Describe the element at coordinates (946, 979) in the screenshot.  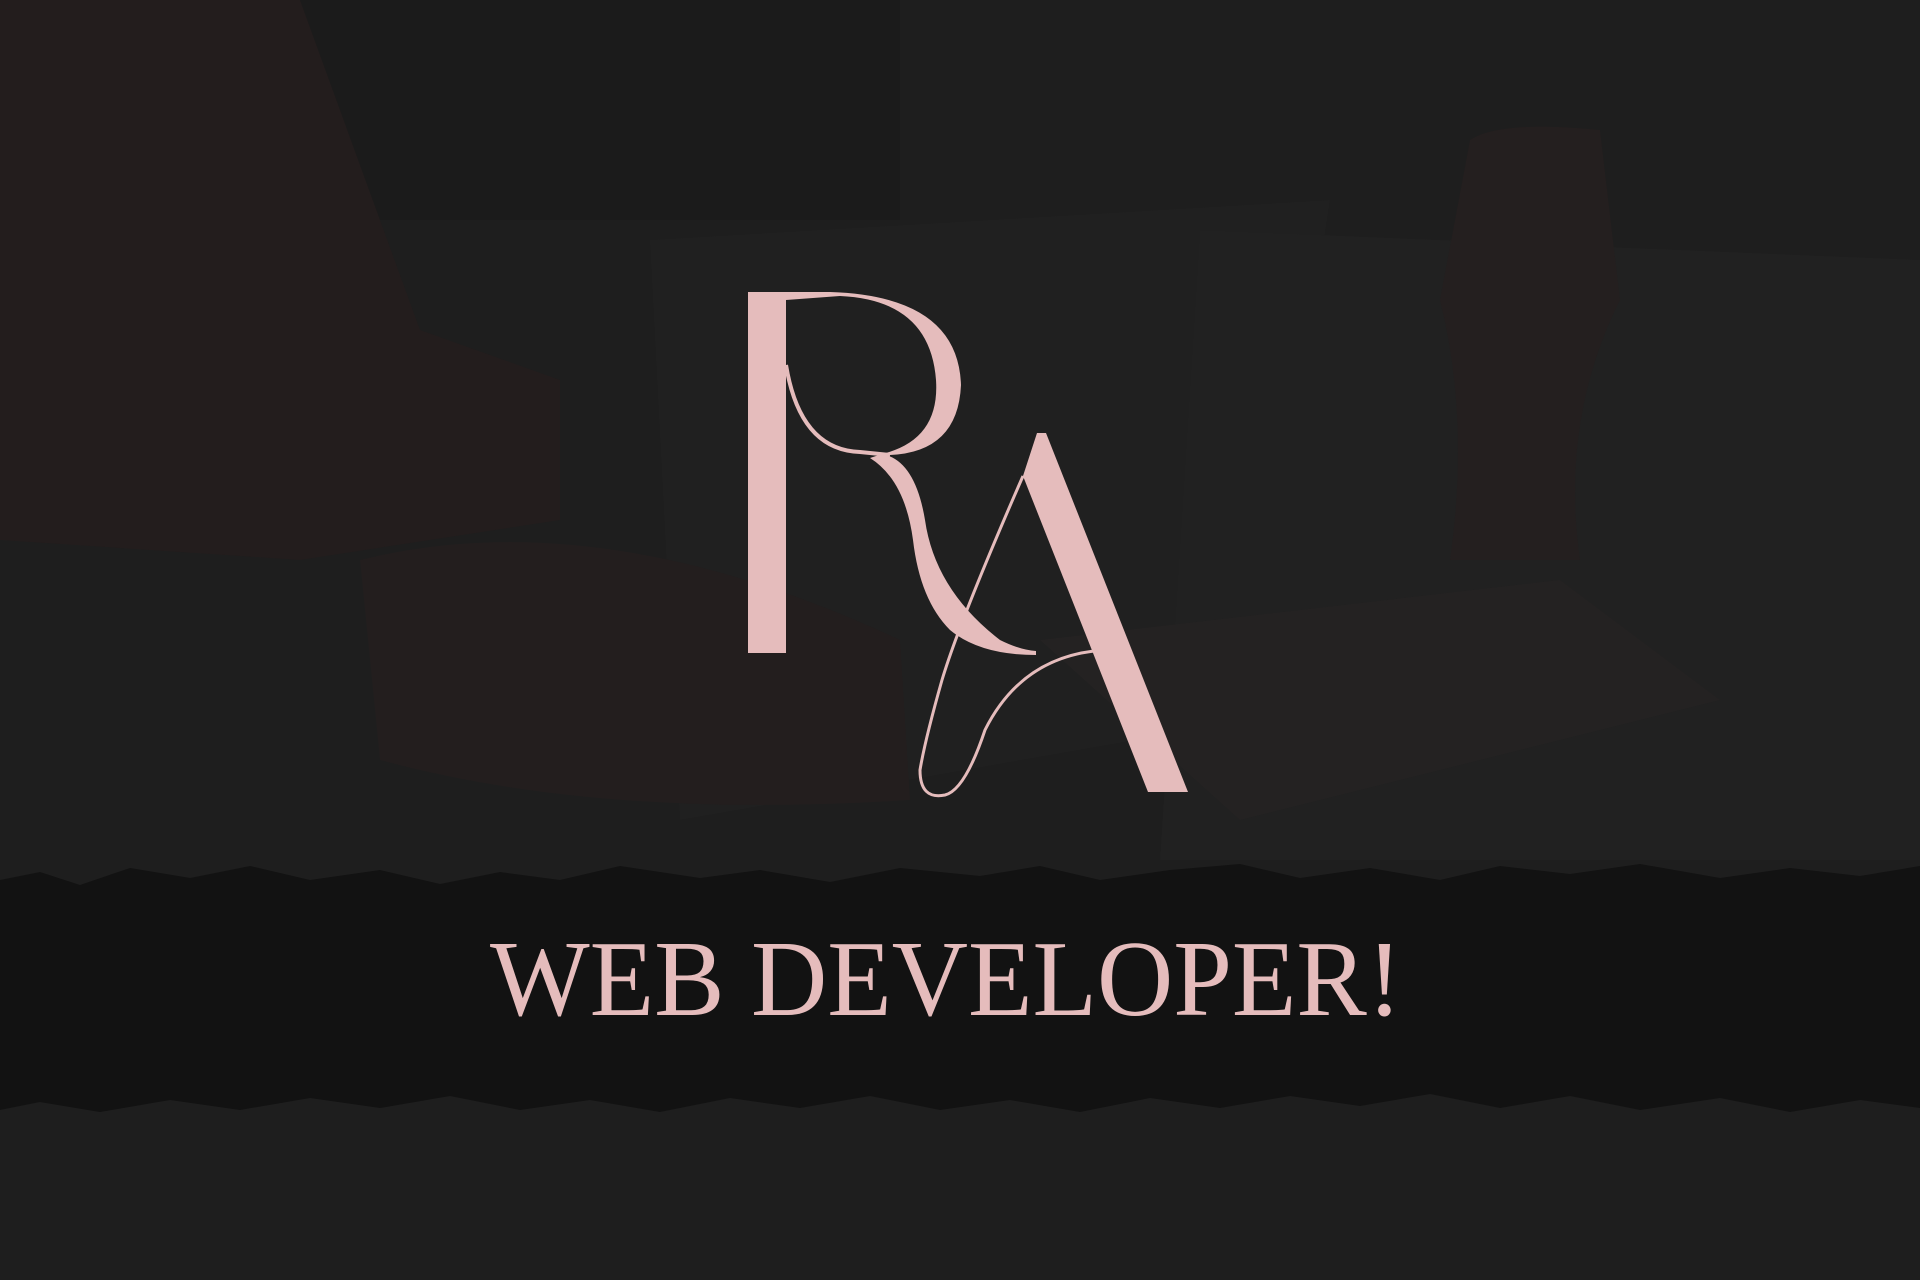
I see `tagline-text: WEB DEVELOPER!` at that location.